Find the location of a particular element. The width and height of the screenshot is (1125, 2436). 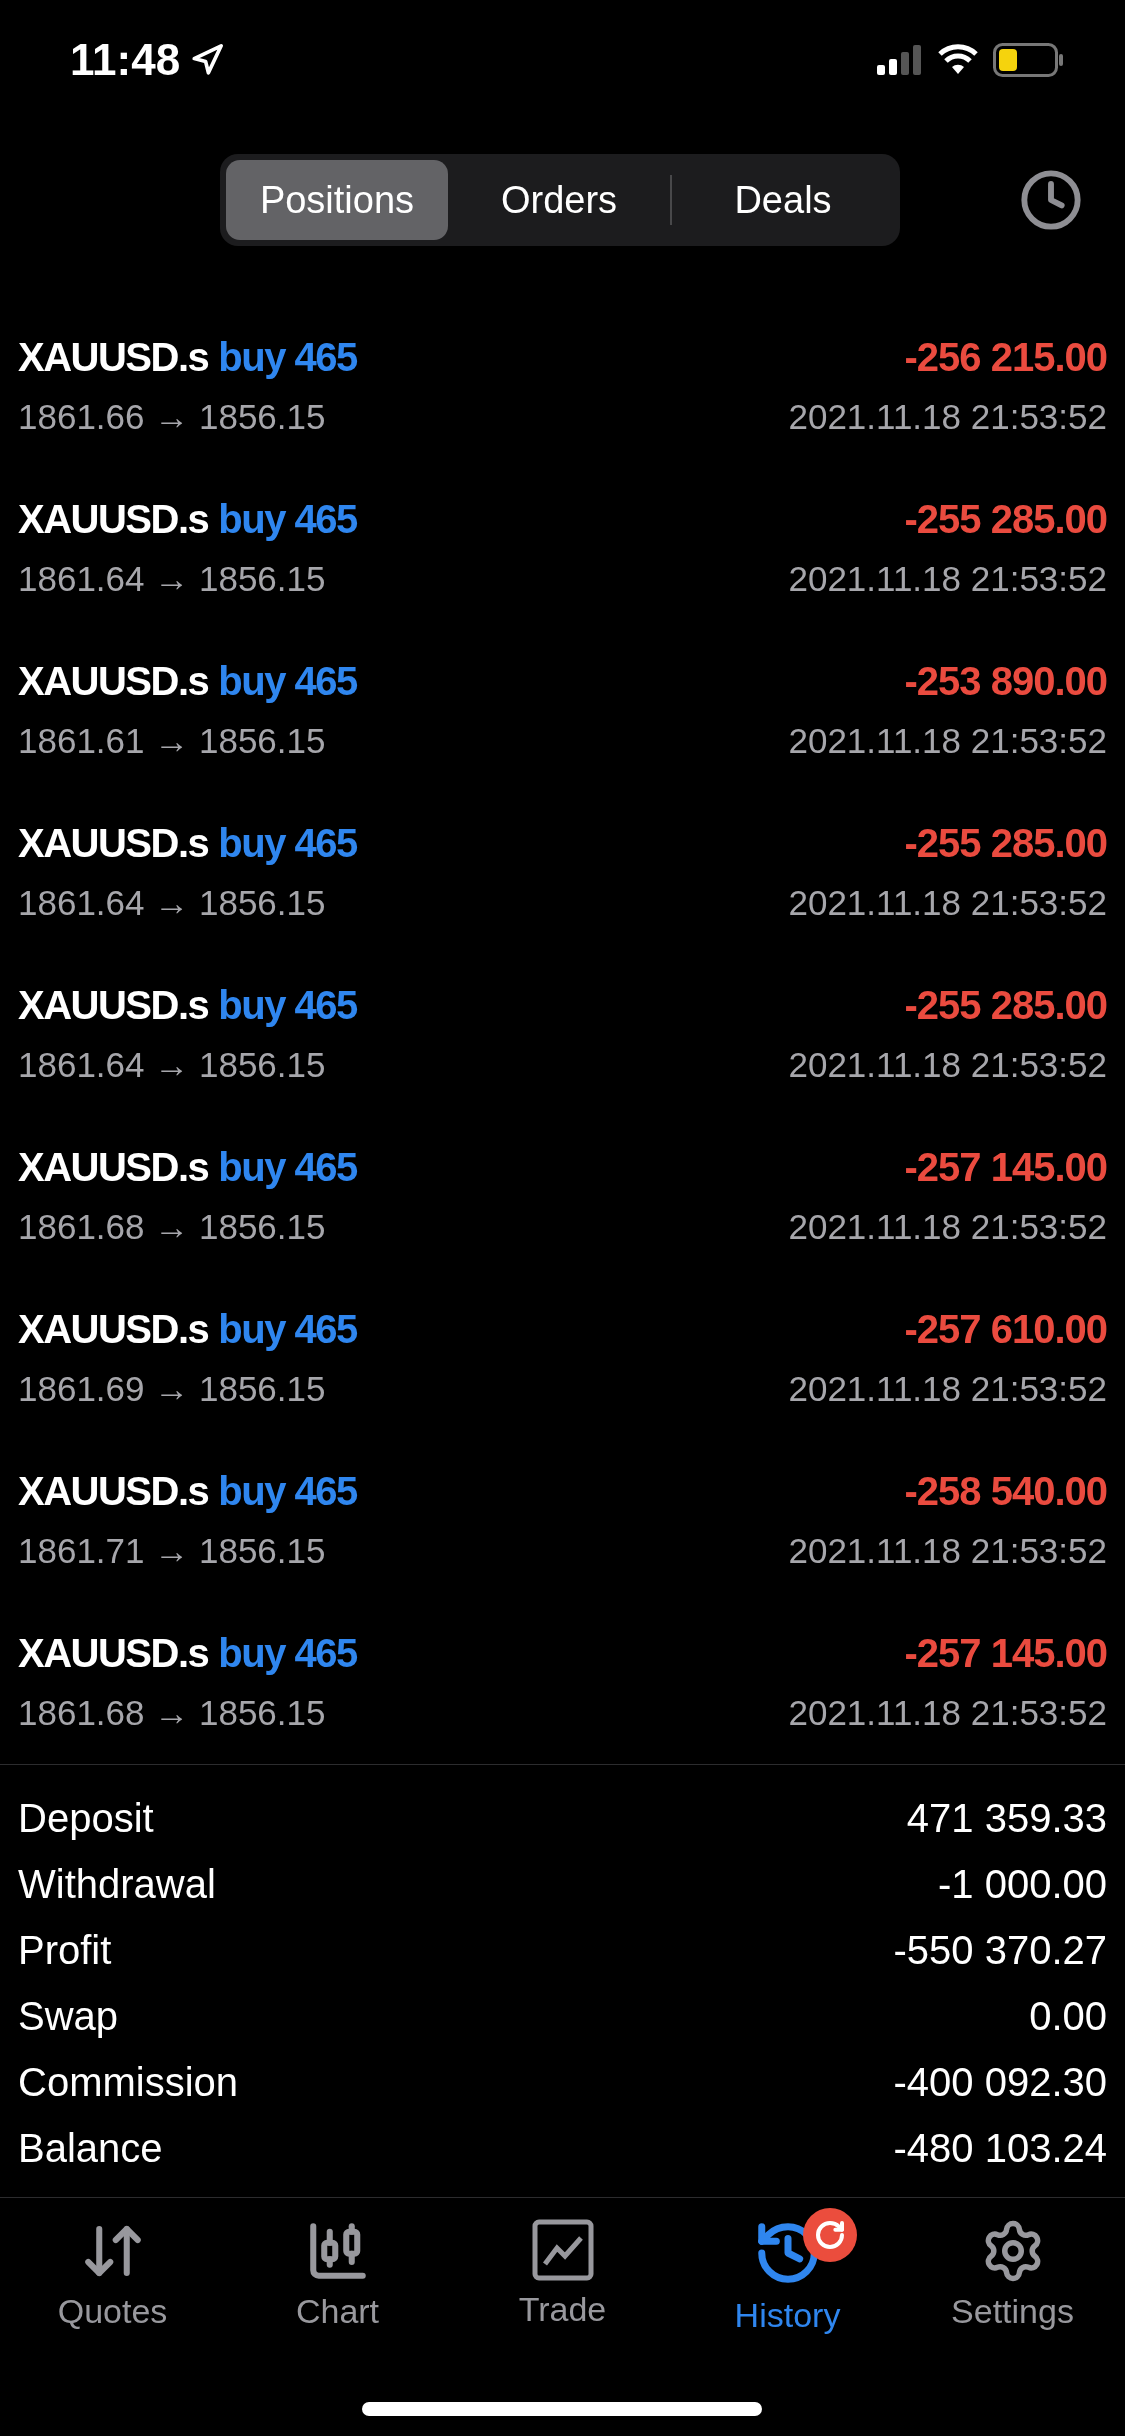

summary-label: Balance is located at coordinates (90, 2148).